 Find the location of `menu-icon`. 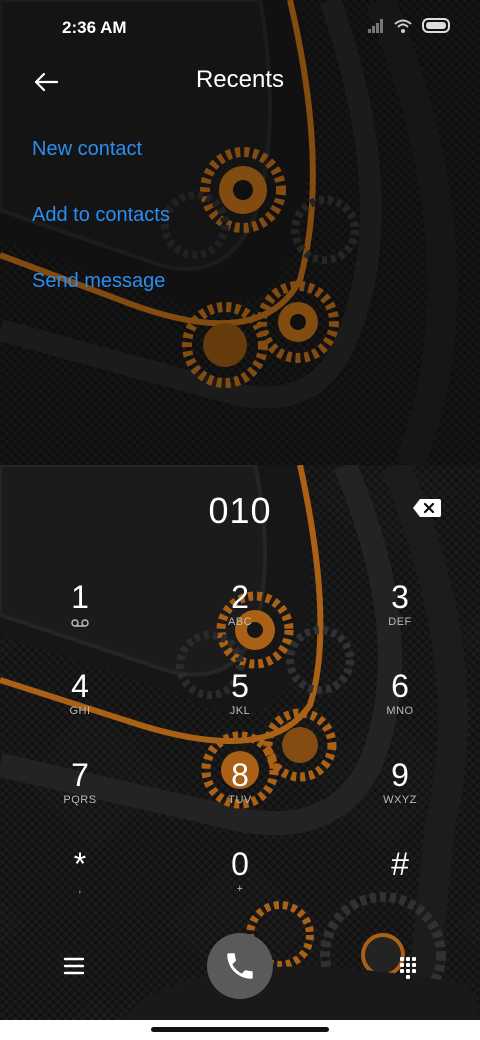

menu-icon is located at coordinates (74, 966).